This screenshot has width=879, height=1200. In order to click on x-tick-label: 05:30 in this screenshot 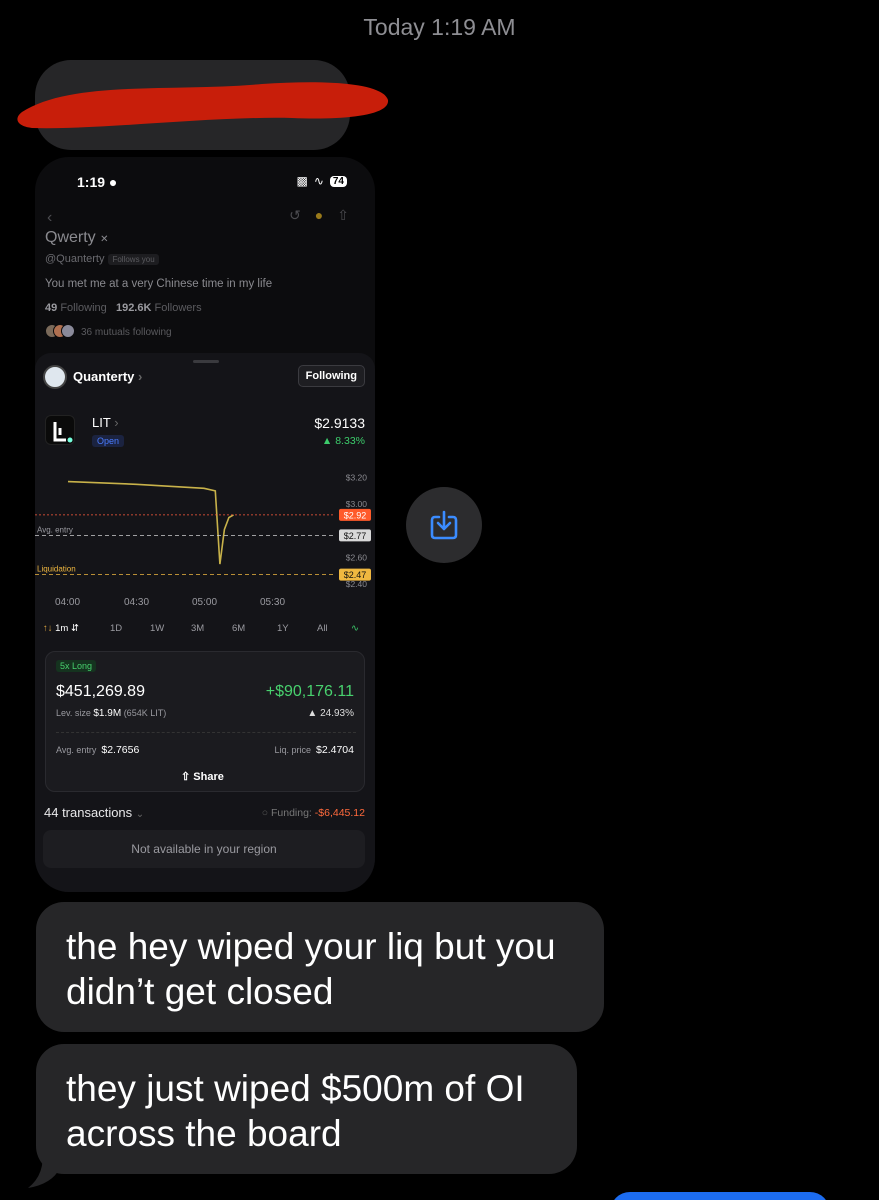, I will do `click(273, 602)`.